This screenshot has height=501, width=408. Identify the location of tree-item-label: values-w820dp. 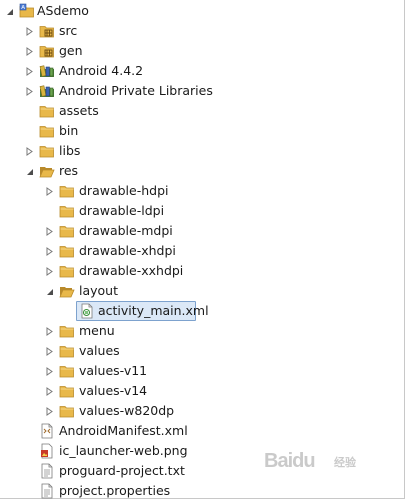
(127, 410).